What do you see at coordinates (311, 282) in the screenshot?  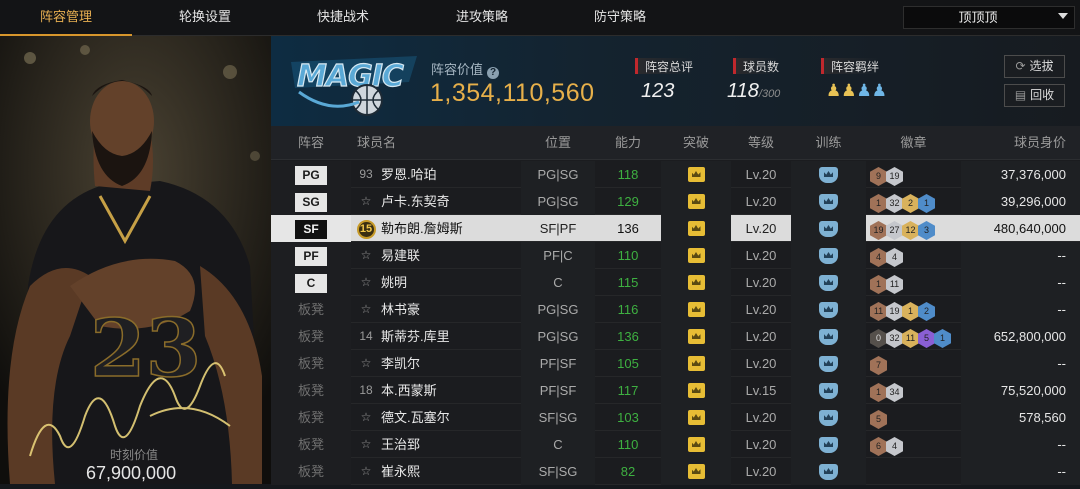 I see `slot-cell: C` at bounding box center [311, 282].